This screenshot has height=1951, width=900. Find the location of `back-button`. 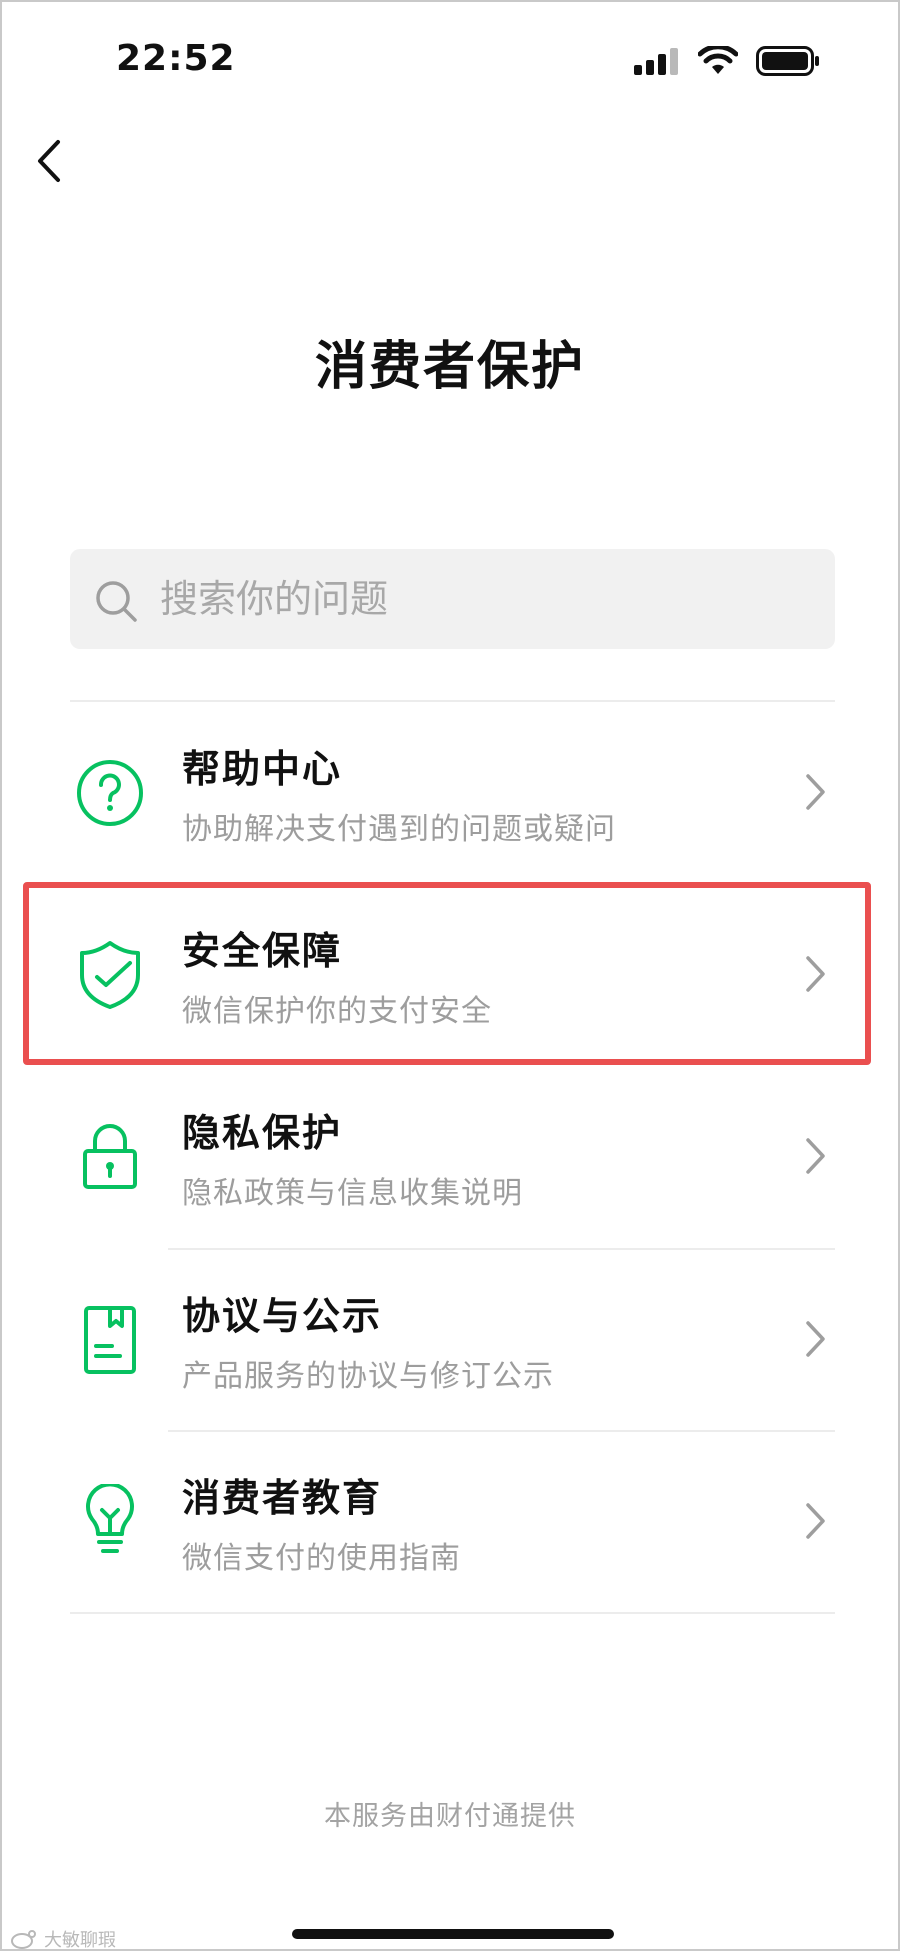

back-button is located at coordinates (50, 161).